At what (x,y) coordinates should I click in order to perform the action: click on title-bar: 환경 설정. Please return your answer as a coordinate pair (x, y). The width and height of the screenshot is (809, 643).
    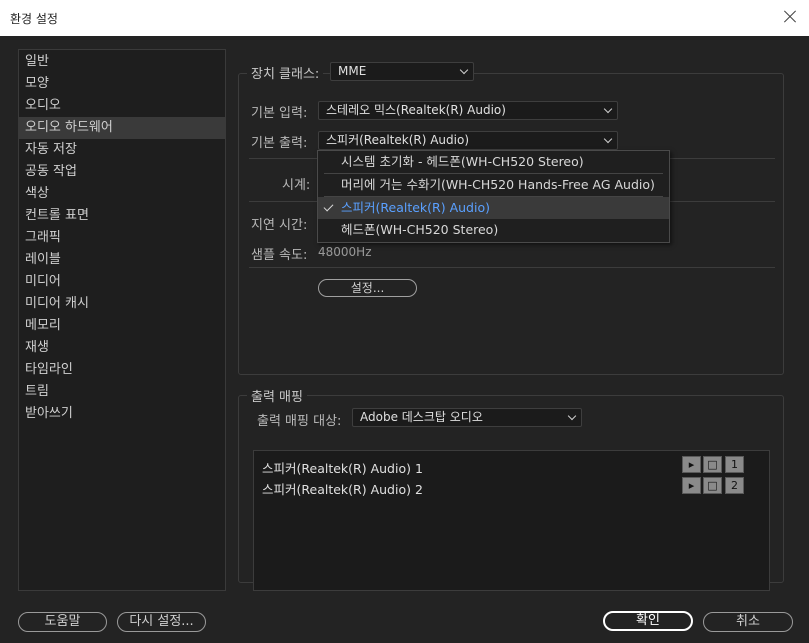
    Looking at the image, I should click on (404, 18).